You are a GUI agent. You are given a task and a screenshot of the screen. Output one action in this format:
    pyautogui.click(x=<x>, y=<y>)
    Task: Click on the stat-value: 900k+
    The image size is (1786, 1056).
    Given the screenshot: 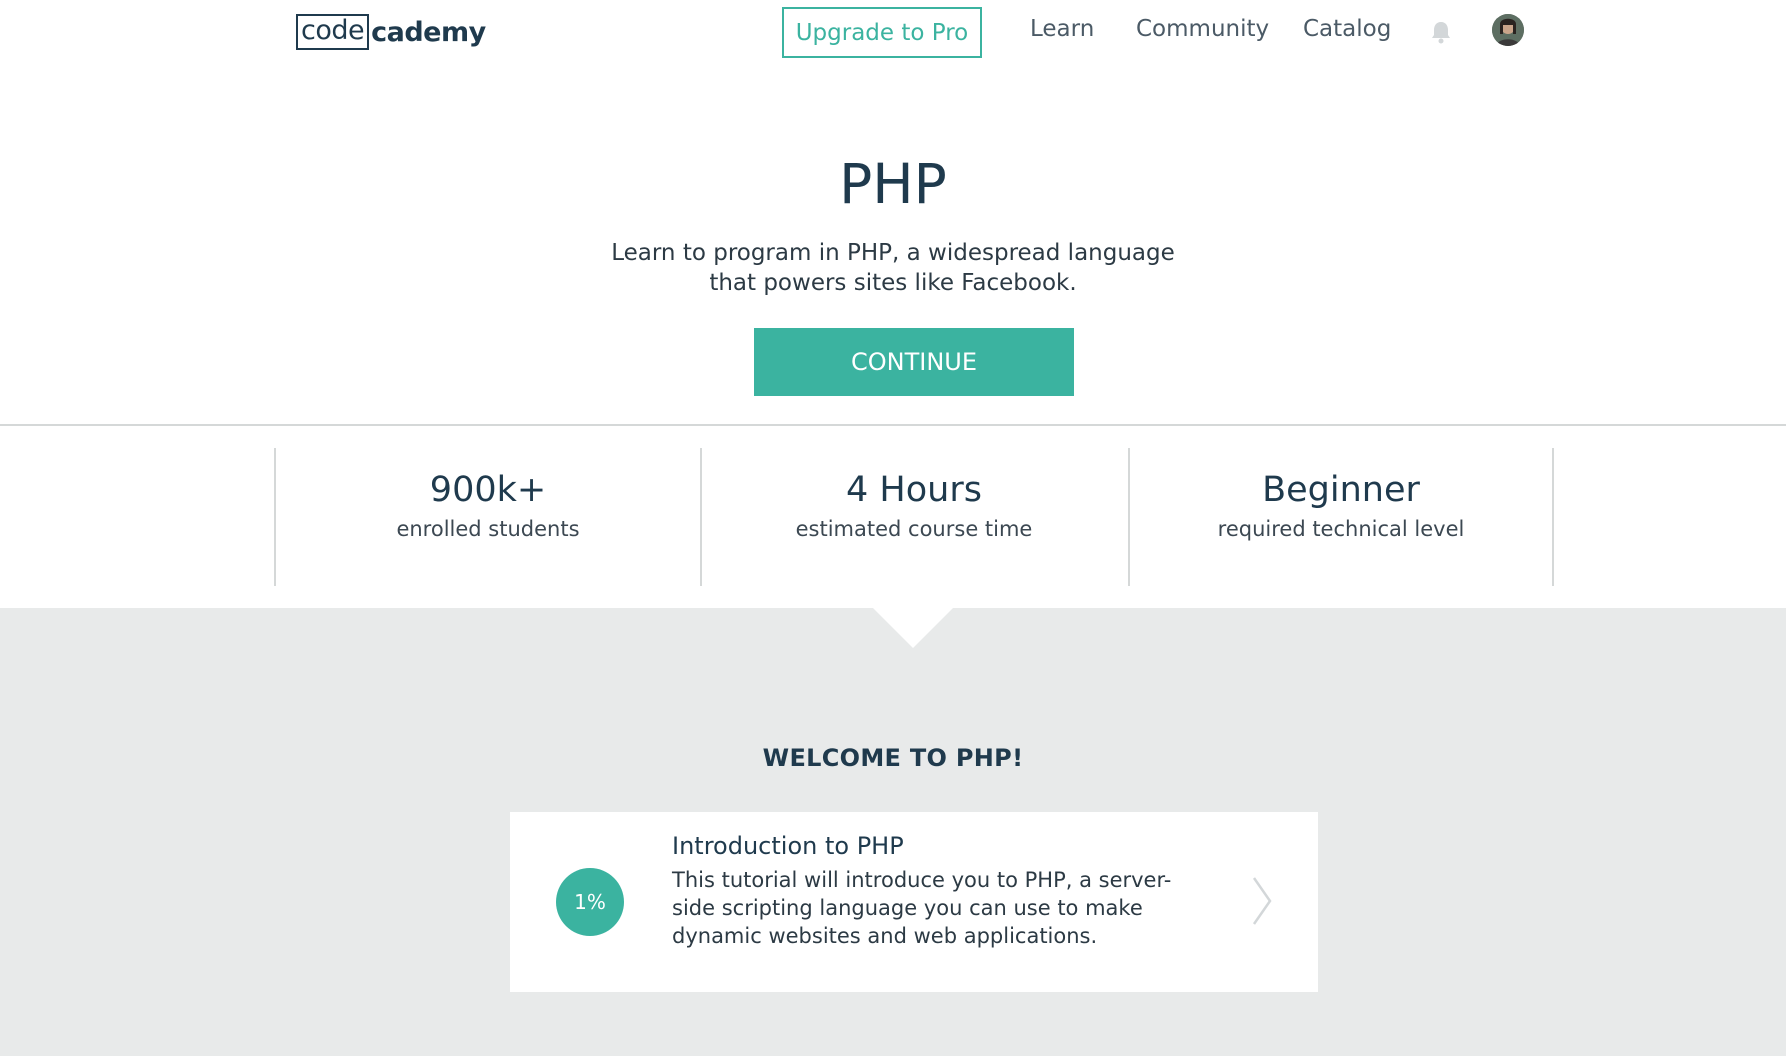 What is the action you would take?
    pyautogui.click(x=488, y=490)
    